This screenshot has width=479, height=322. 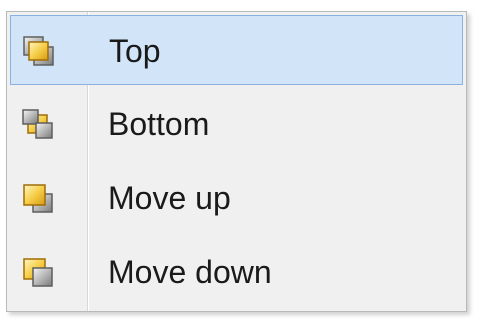 I want to click on send-backward-icon, so click(x=38, y=272).